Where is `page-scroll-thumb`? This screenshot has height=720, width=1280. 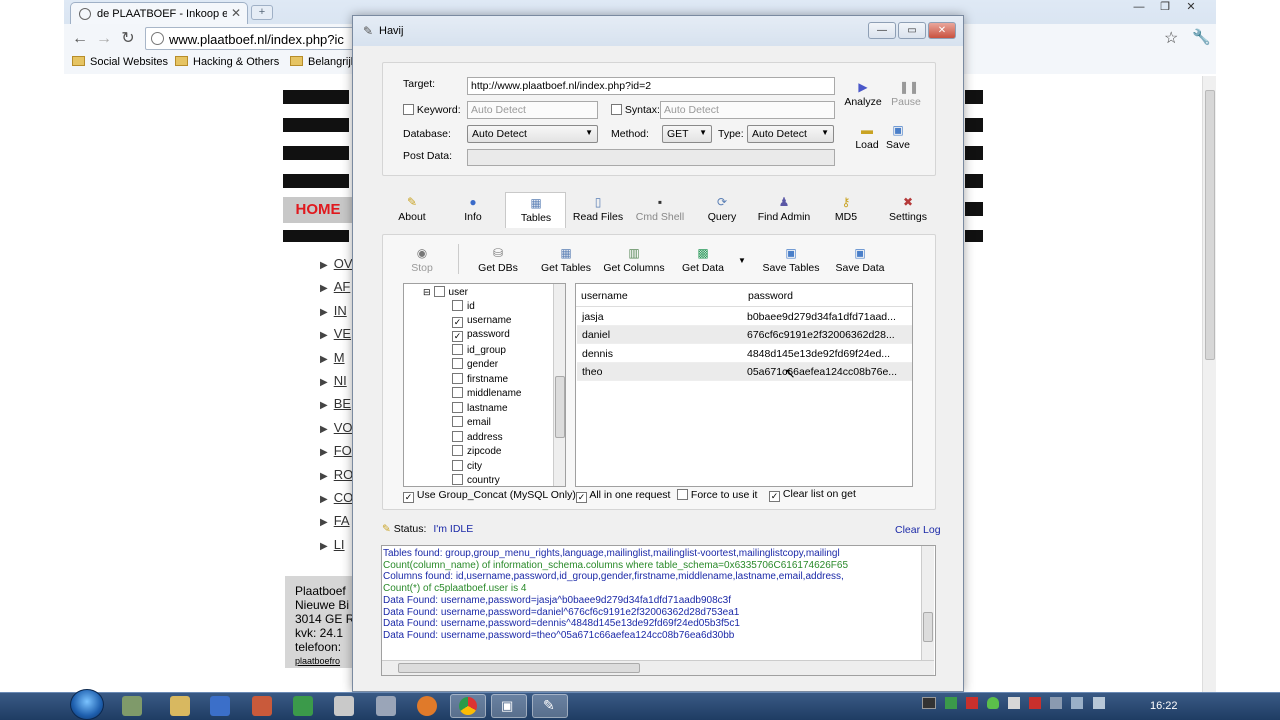 page-scroll-thumb is located at coordinates (1210, 225).